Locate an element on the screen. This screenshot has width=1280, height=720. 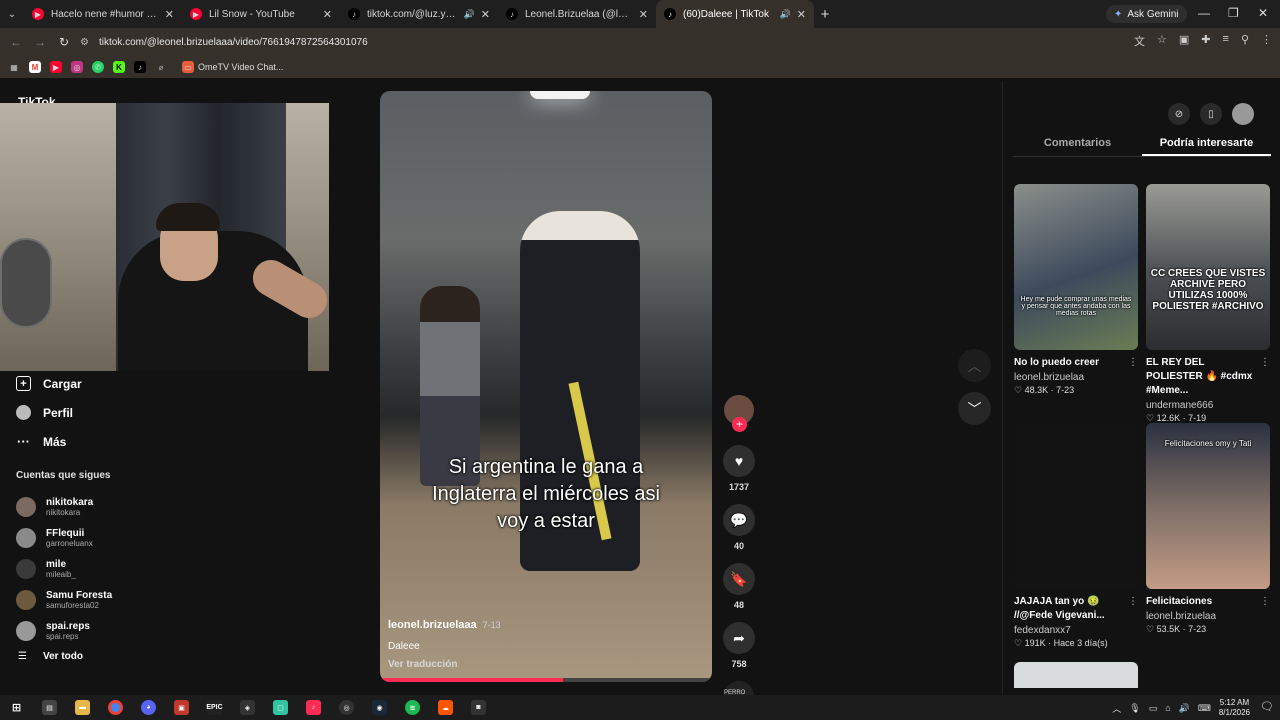
epic-games-icon: EPIC is located at coordinates (214, 707).